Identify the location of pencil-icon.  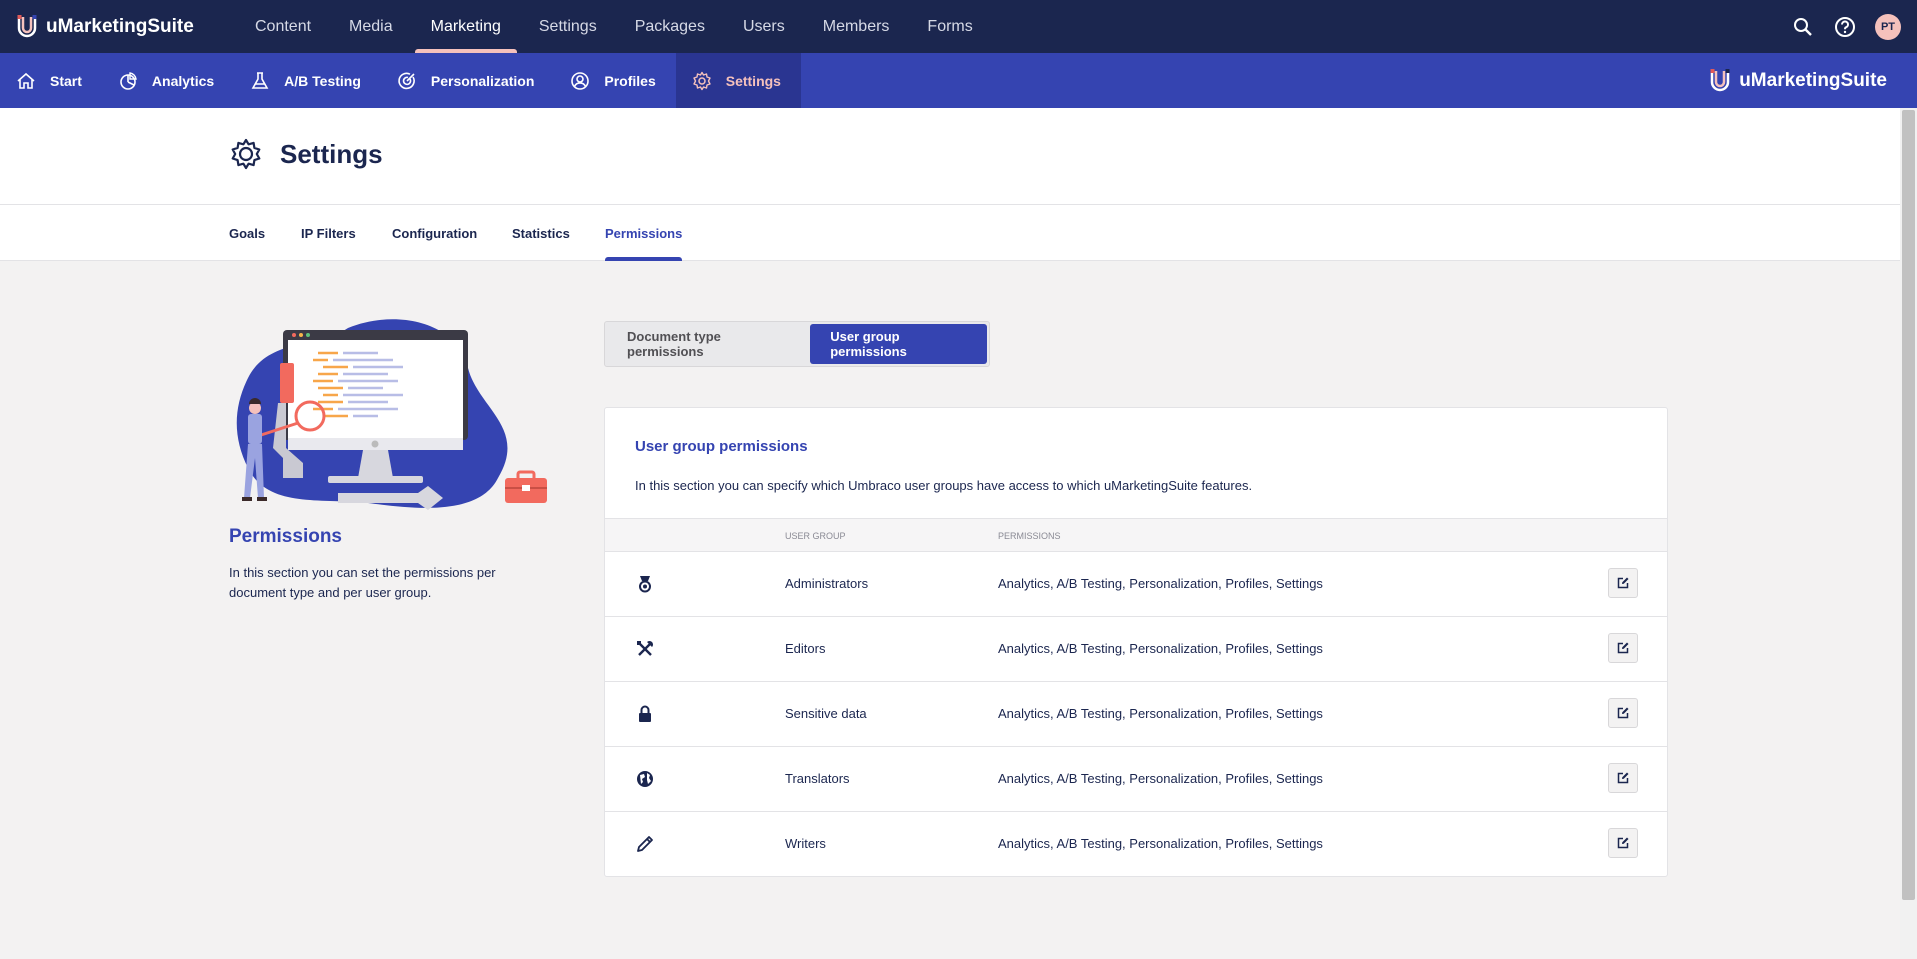
(645, 844).